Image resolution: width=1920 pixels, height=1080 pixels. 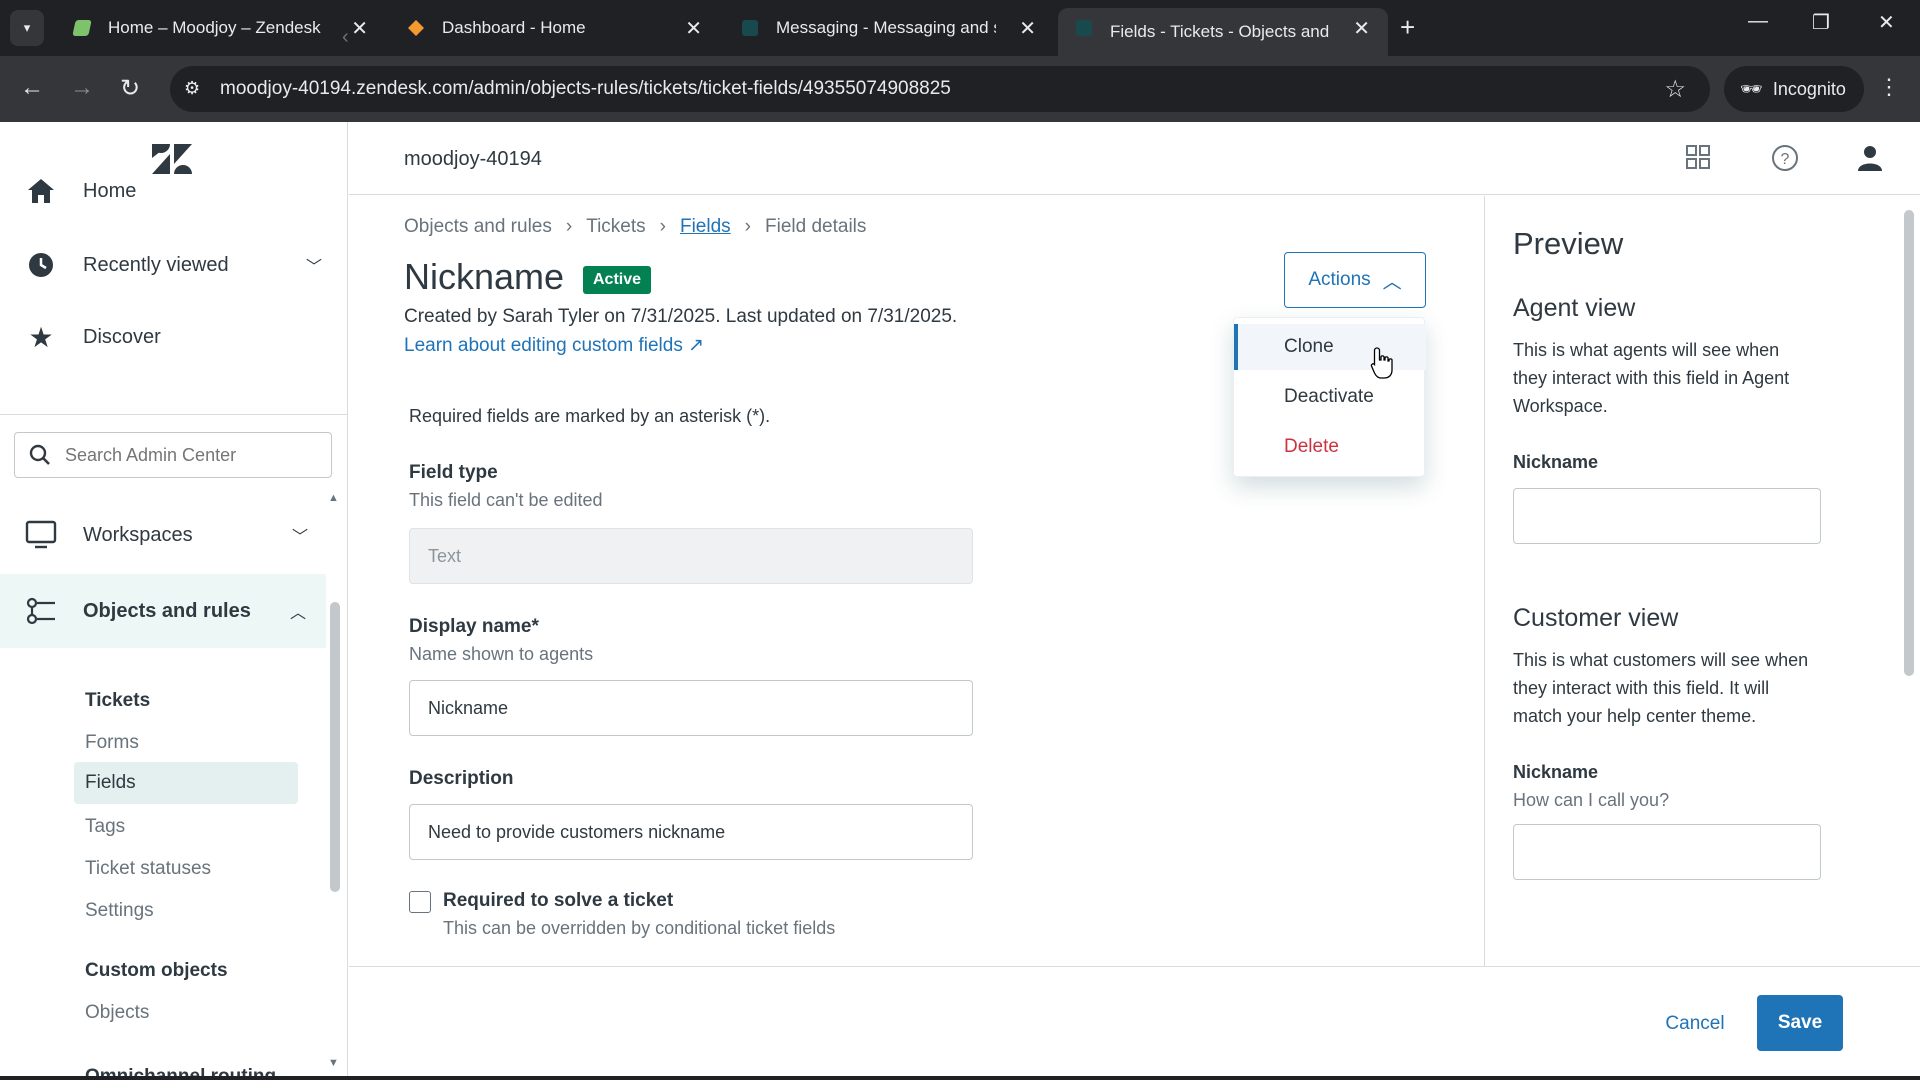 I want to click on forward-icon: →, so click(x=82, y=88).